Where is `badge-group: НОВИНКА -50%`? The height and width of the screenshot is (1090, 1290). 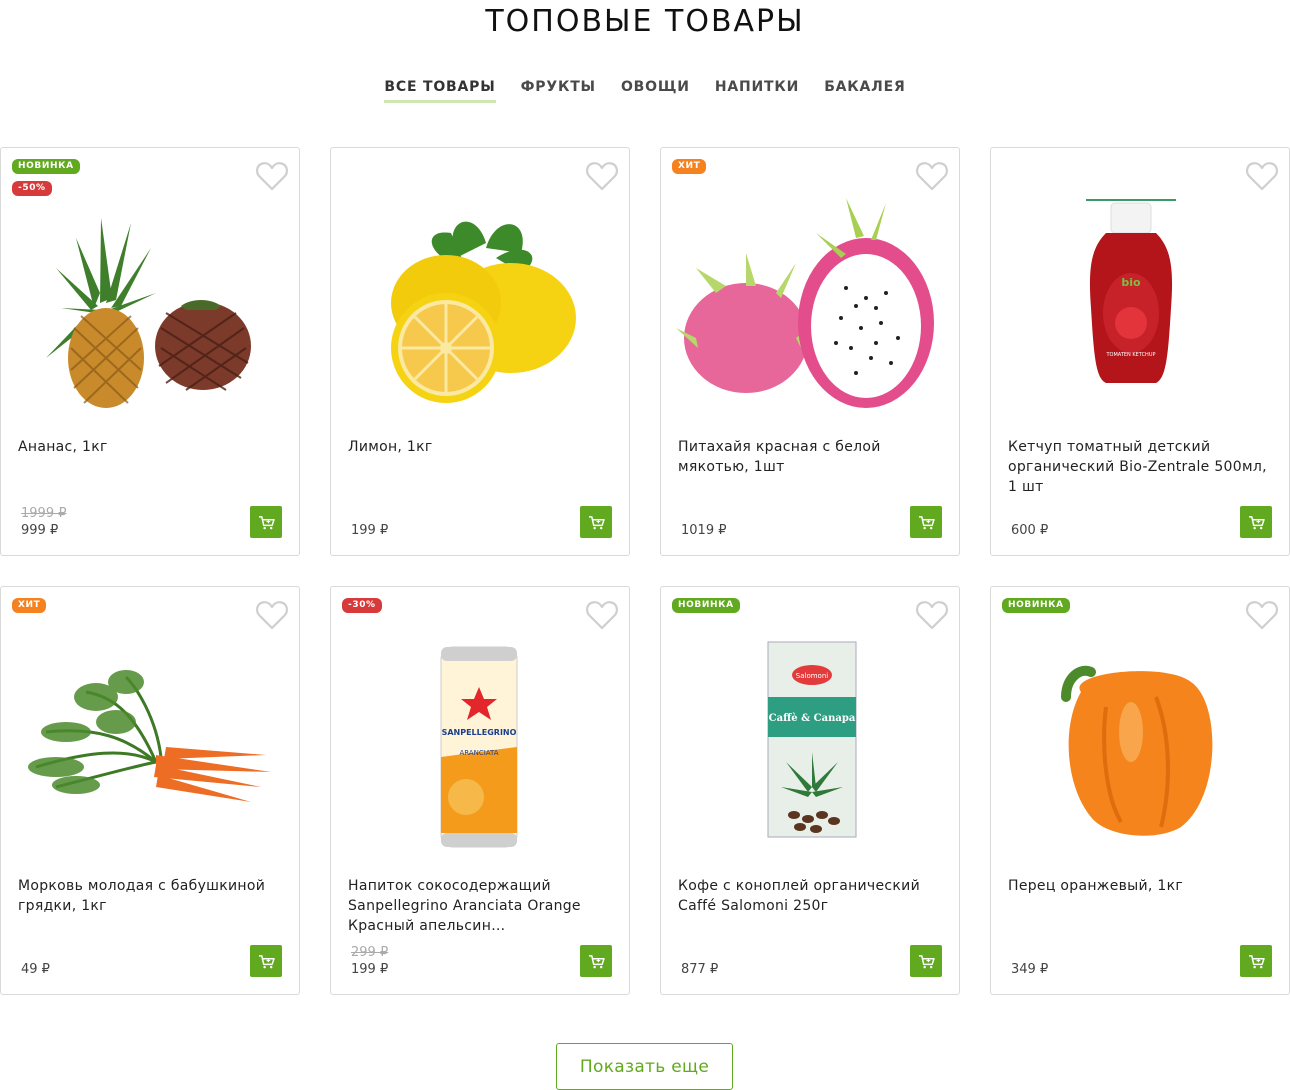
badge-group: НОВИНКА -50% is located at coordinates (46, 181).